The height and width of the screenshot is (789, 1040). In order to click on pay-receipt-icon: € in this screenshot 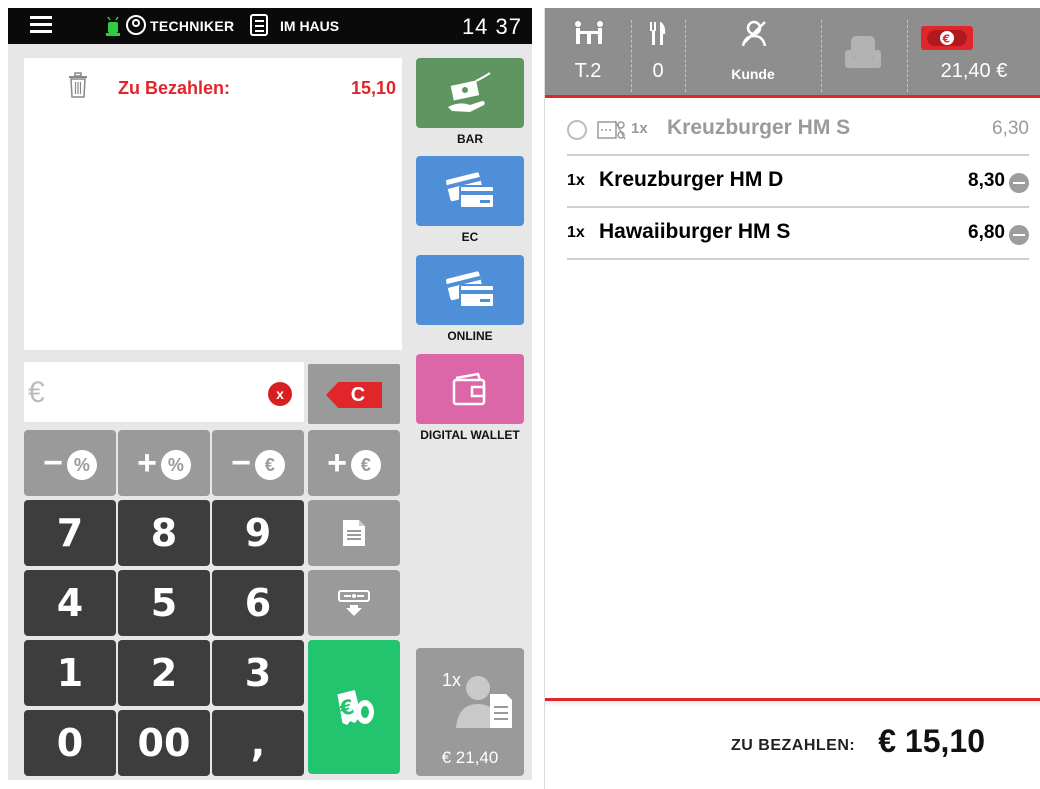, I will do `click(355, 707)`.